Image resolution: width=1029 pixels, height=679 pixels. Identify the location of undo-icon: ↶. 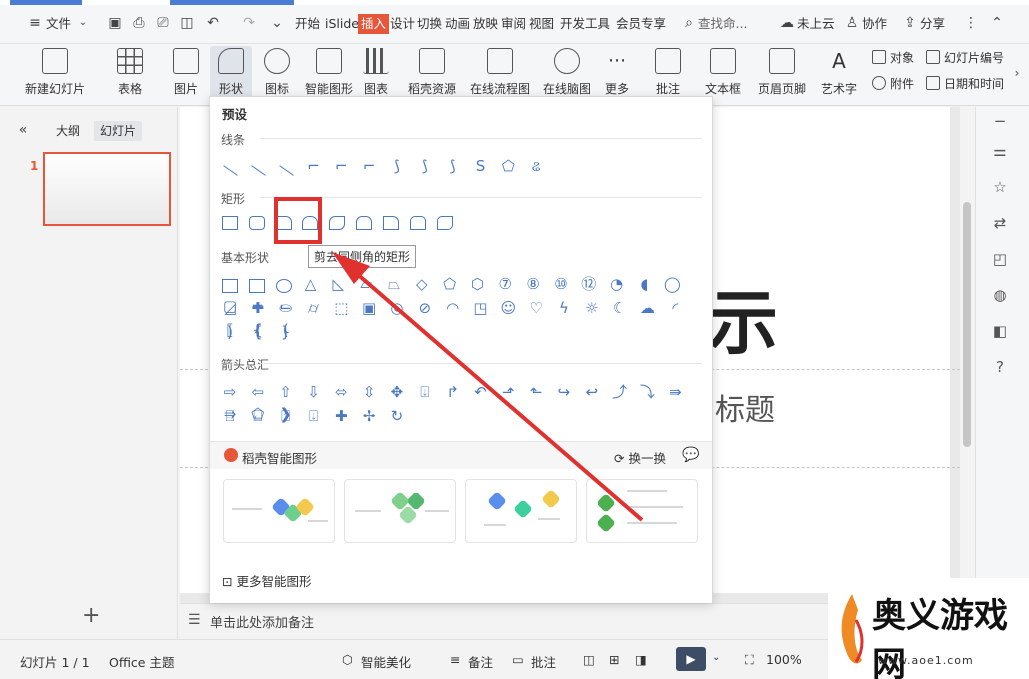
(213, 23).